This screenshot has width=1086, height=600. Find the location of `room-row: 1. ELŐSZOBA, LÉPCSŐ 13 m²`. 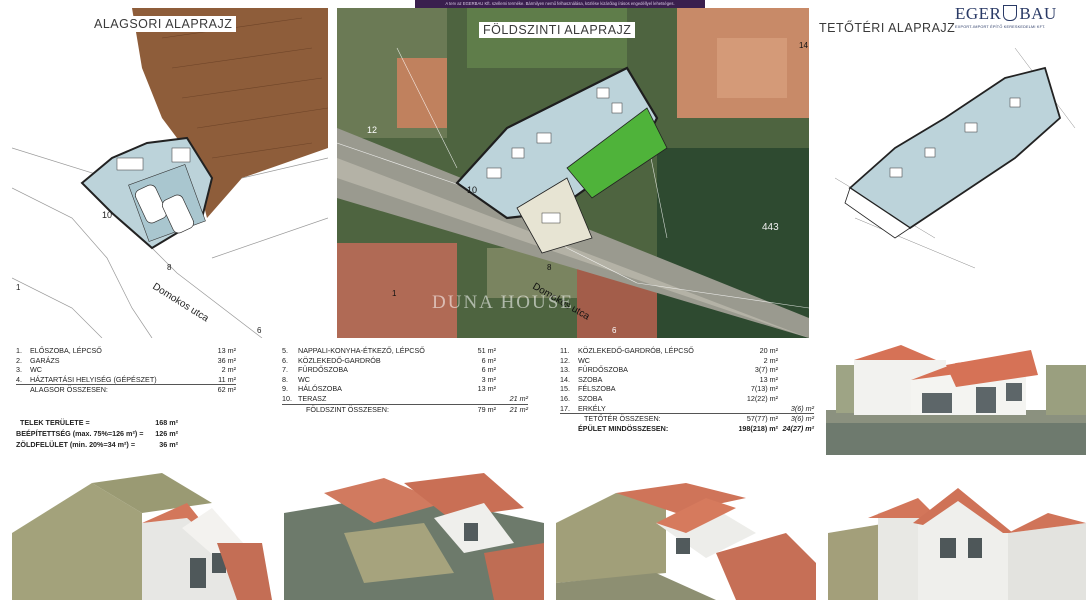

room-row: 1. ELŐSZOBA, LÉPCSŐ 13 m² is located at coordinates (126, 351).